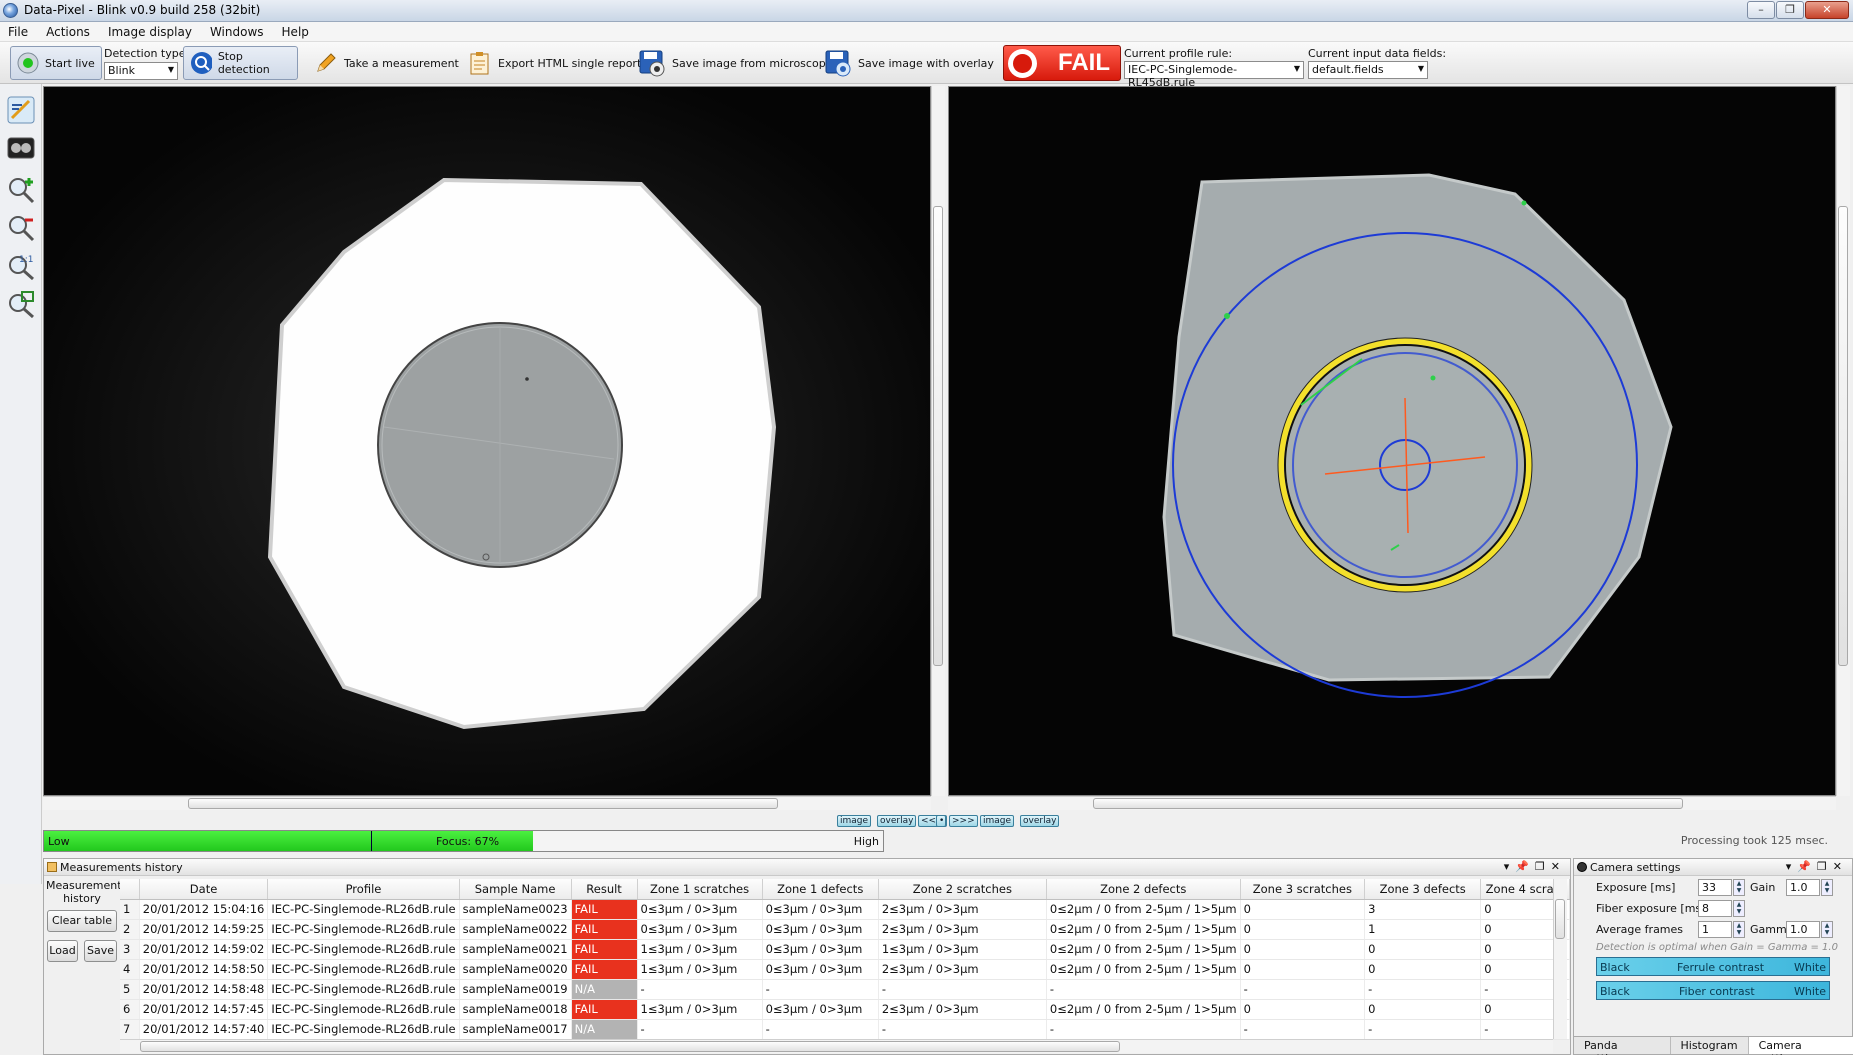  What do you see at coordinates (1809, 929) in the screenshot?
I see `gamma-input: 1.0 ▲ ▼` at bounding box center [1809, 929].